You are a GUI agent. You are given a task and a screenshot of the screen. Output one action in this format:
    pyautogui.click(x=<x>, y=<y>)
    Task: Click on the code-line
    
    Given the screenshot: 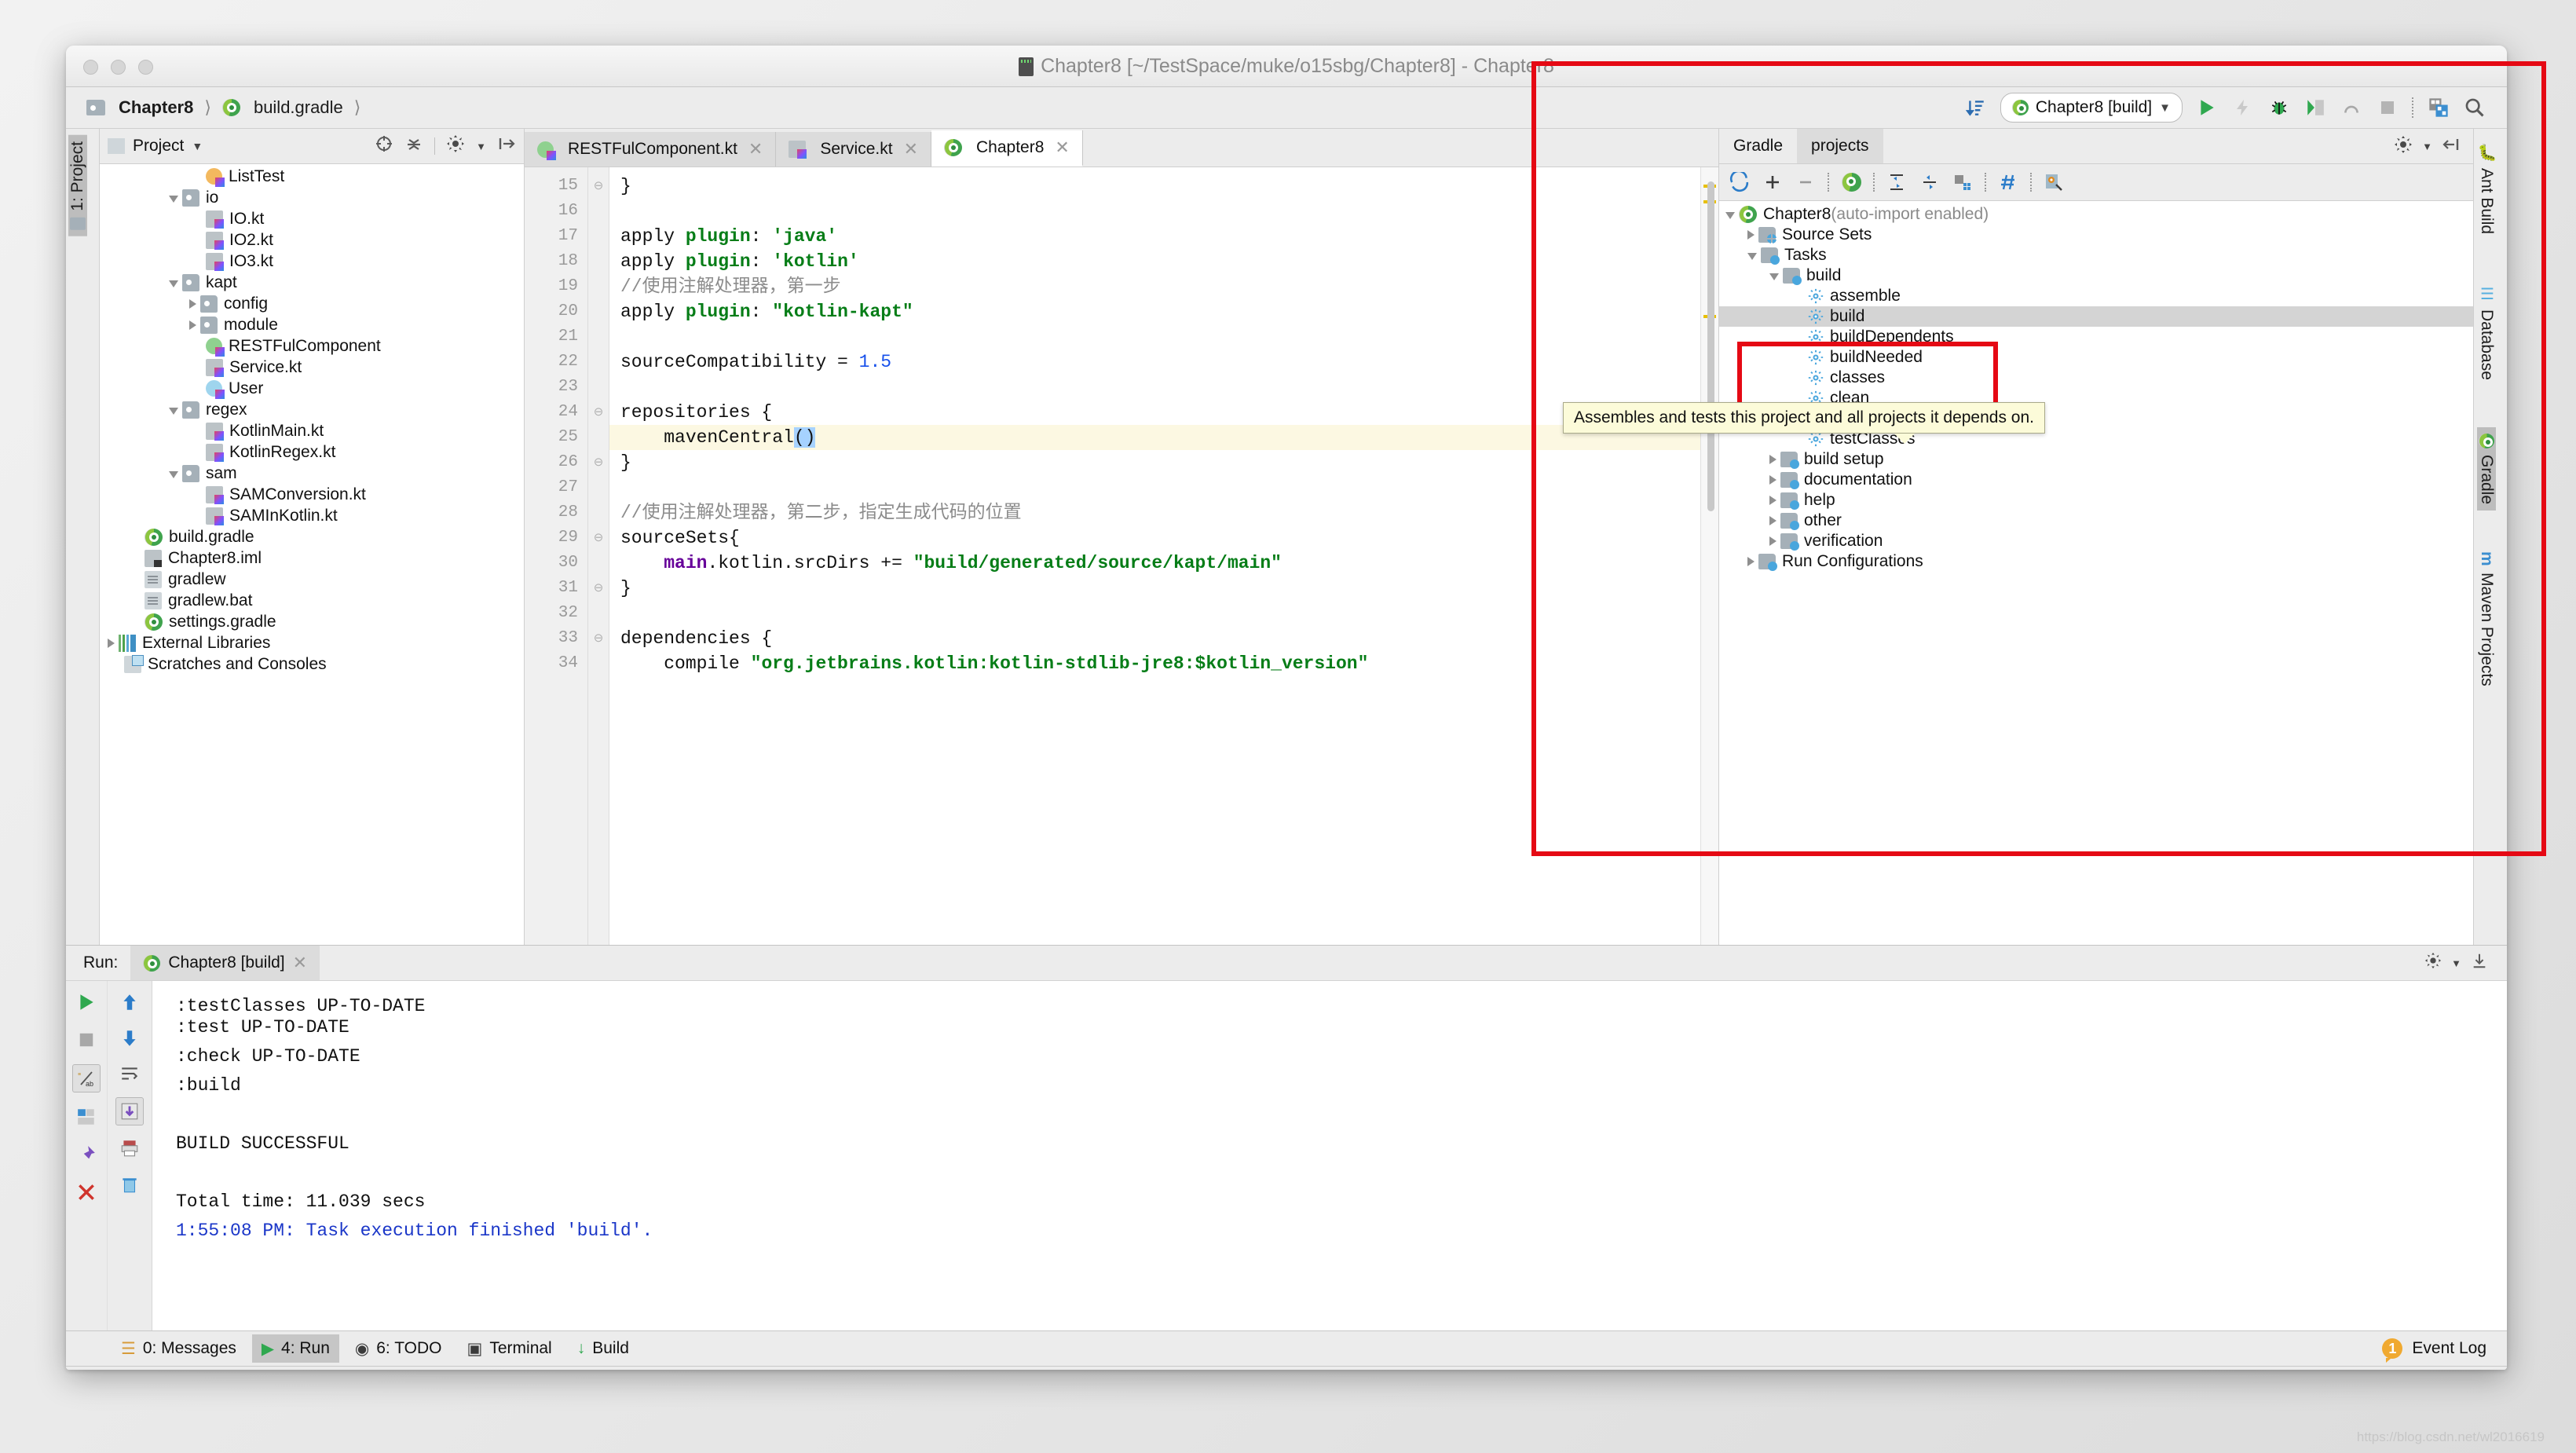 What is the action you would take?
    pyautogui.click(x=1164, y=211)
    